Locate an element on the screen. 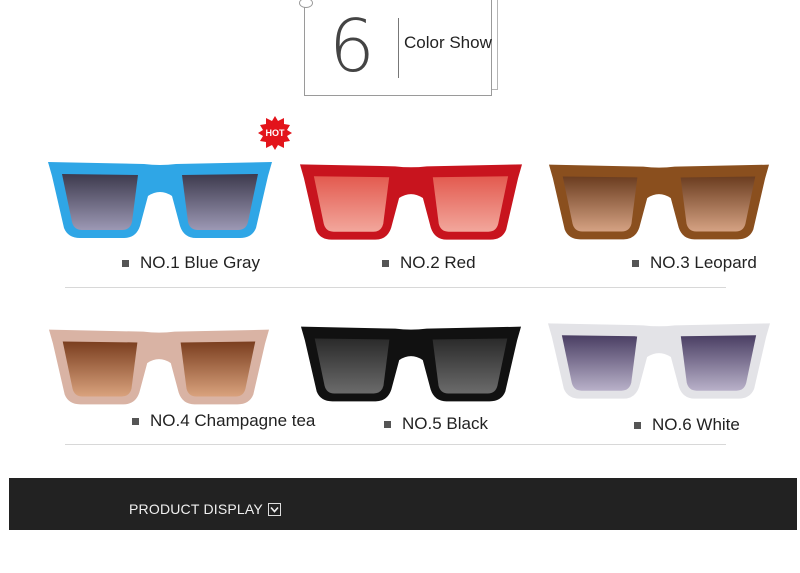  chevron-down-icon is located at coordinates (274, 509).